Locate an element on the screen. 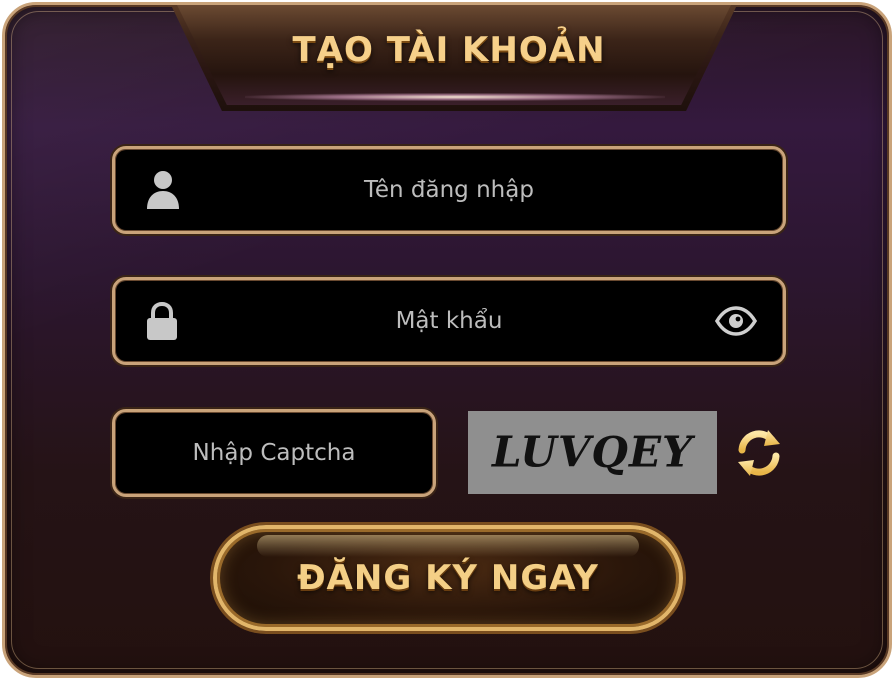 This screenshot has width=896, height=681. username-placeholder: Tên đăng nhập is located at coordinates (449, 190).